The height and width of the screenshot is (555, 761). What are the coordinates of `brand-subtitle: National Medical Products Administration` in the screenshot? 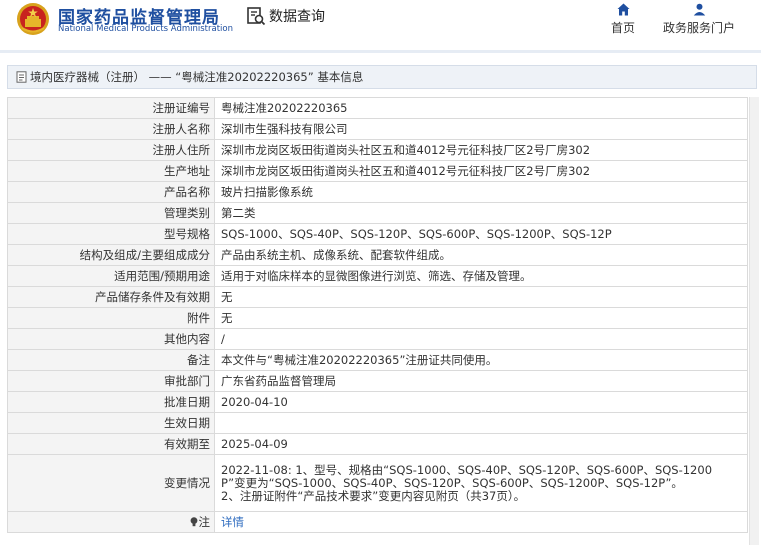 It's located at (145, 29).